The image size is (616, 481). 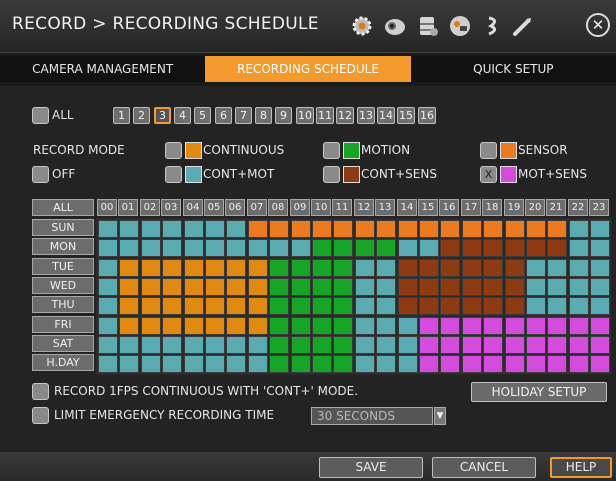 What do you see at coordinates (395, 26) in the screenshot?
I see `camera-icon` at bounding box center [395, 26].